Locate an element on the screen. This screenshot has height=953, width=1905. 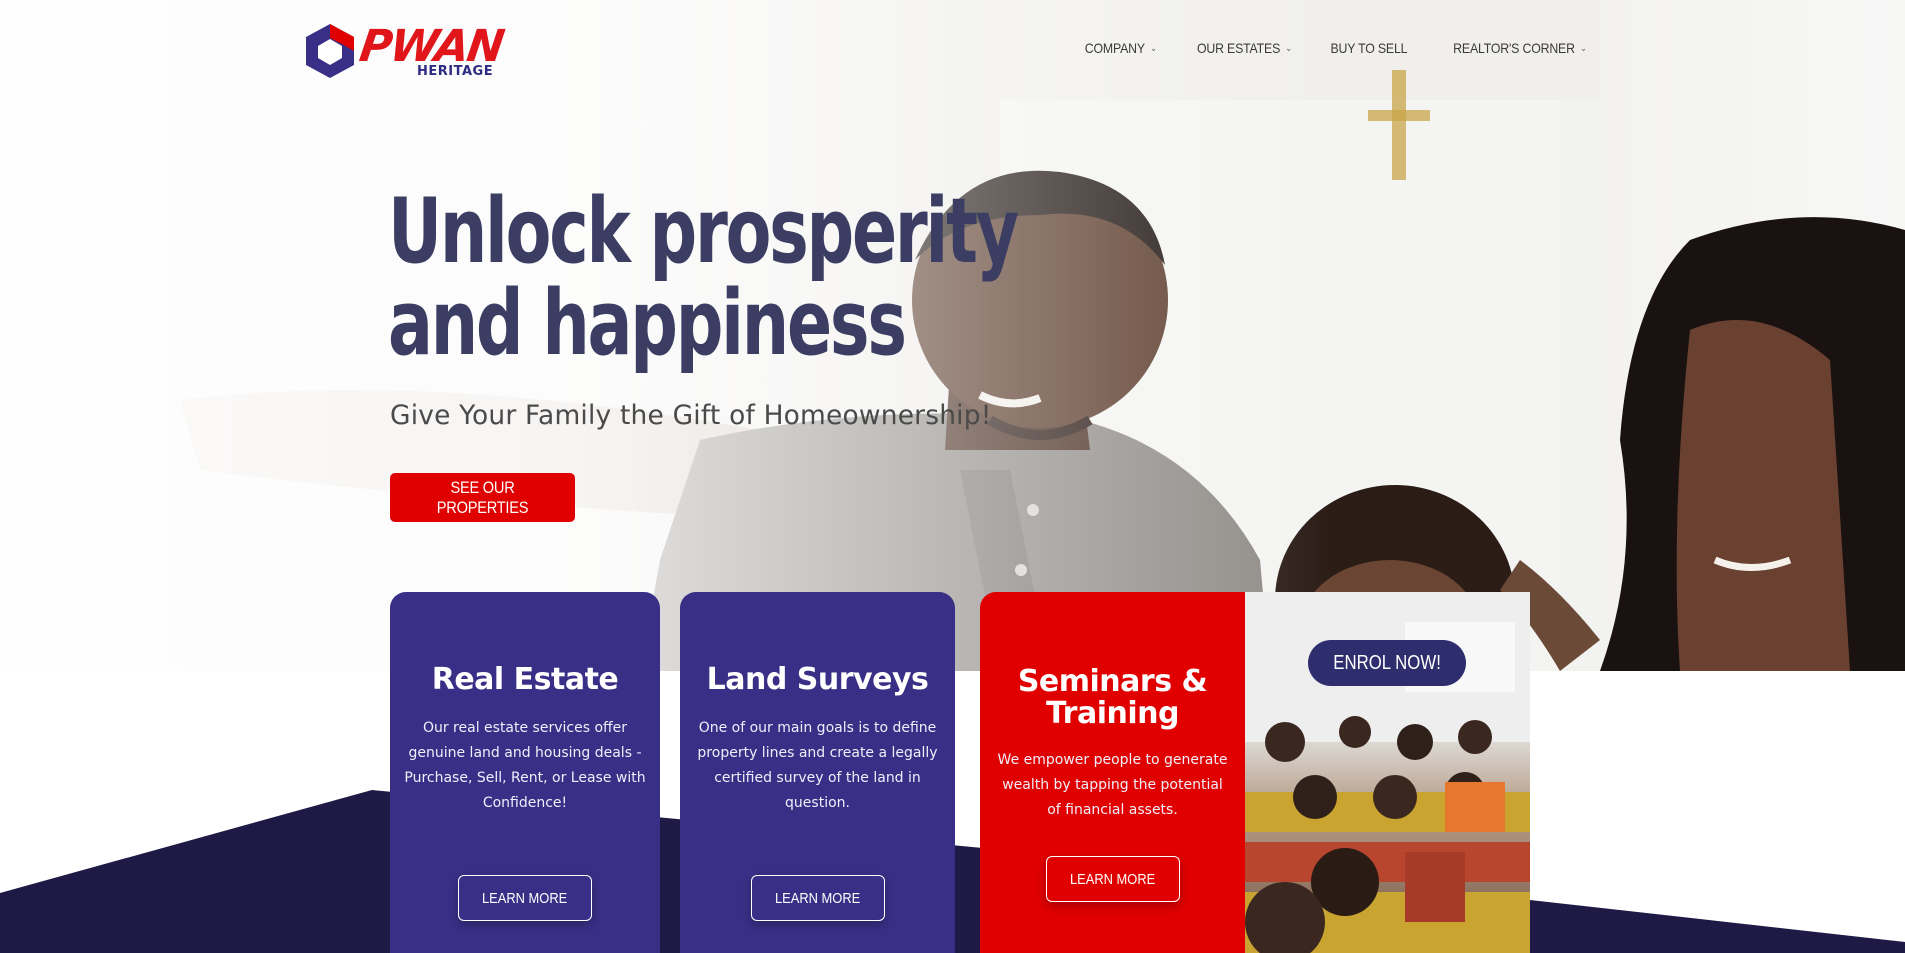
card-text-line: We empower people to generate is located at coordinates (1112, 760).